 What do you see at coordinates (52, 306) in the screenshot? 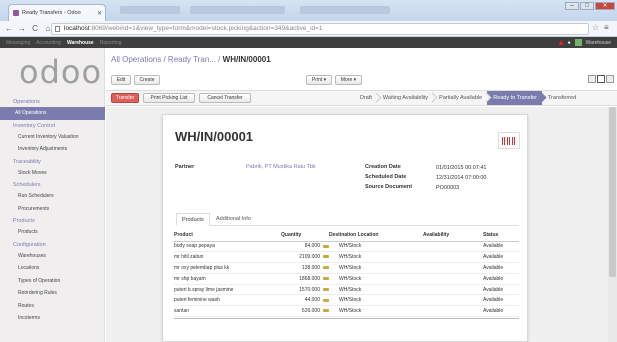
I see `sidebar-item: Routes` at bounding box center [52, 306].